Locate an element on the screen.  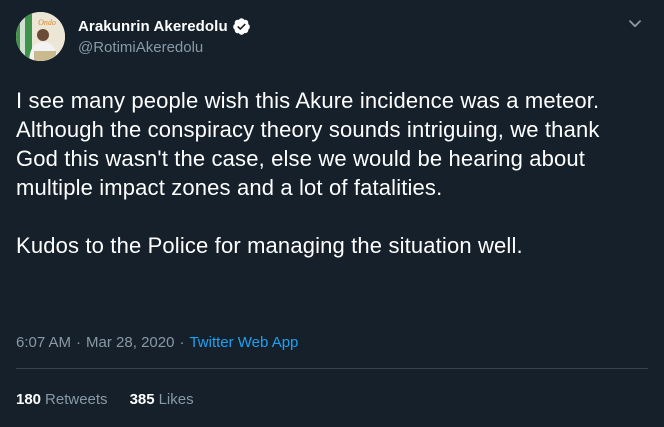
likes-label: Likes is located at coordinates (176, 399).